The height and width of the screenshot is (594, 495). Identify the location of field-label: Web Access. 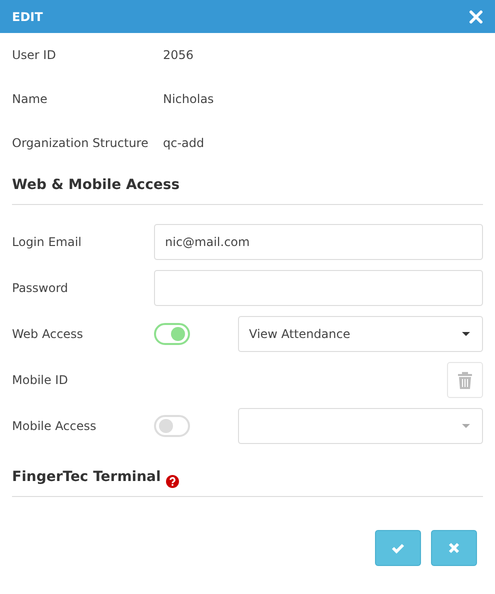
(48, 334).